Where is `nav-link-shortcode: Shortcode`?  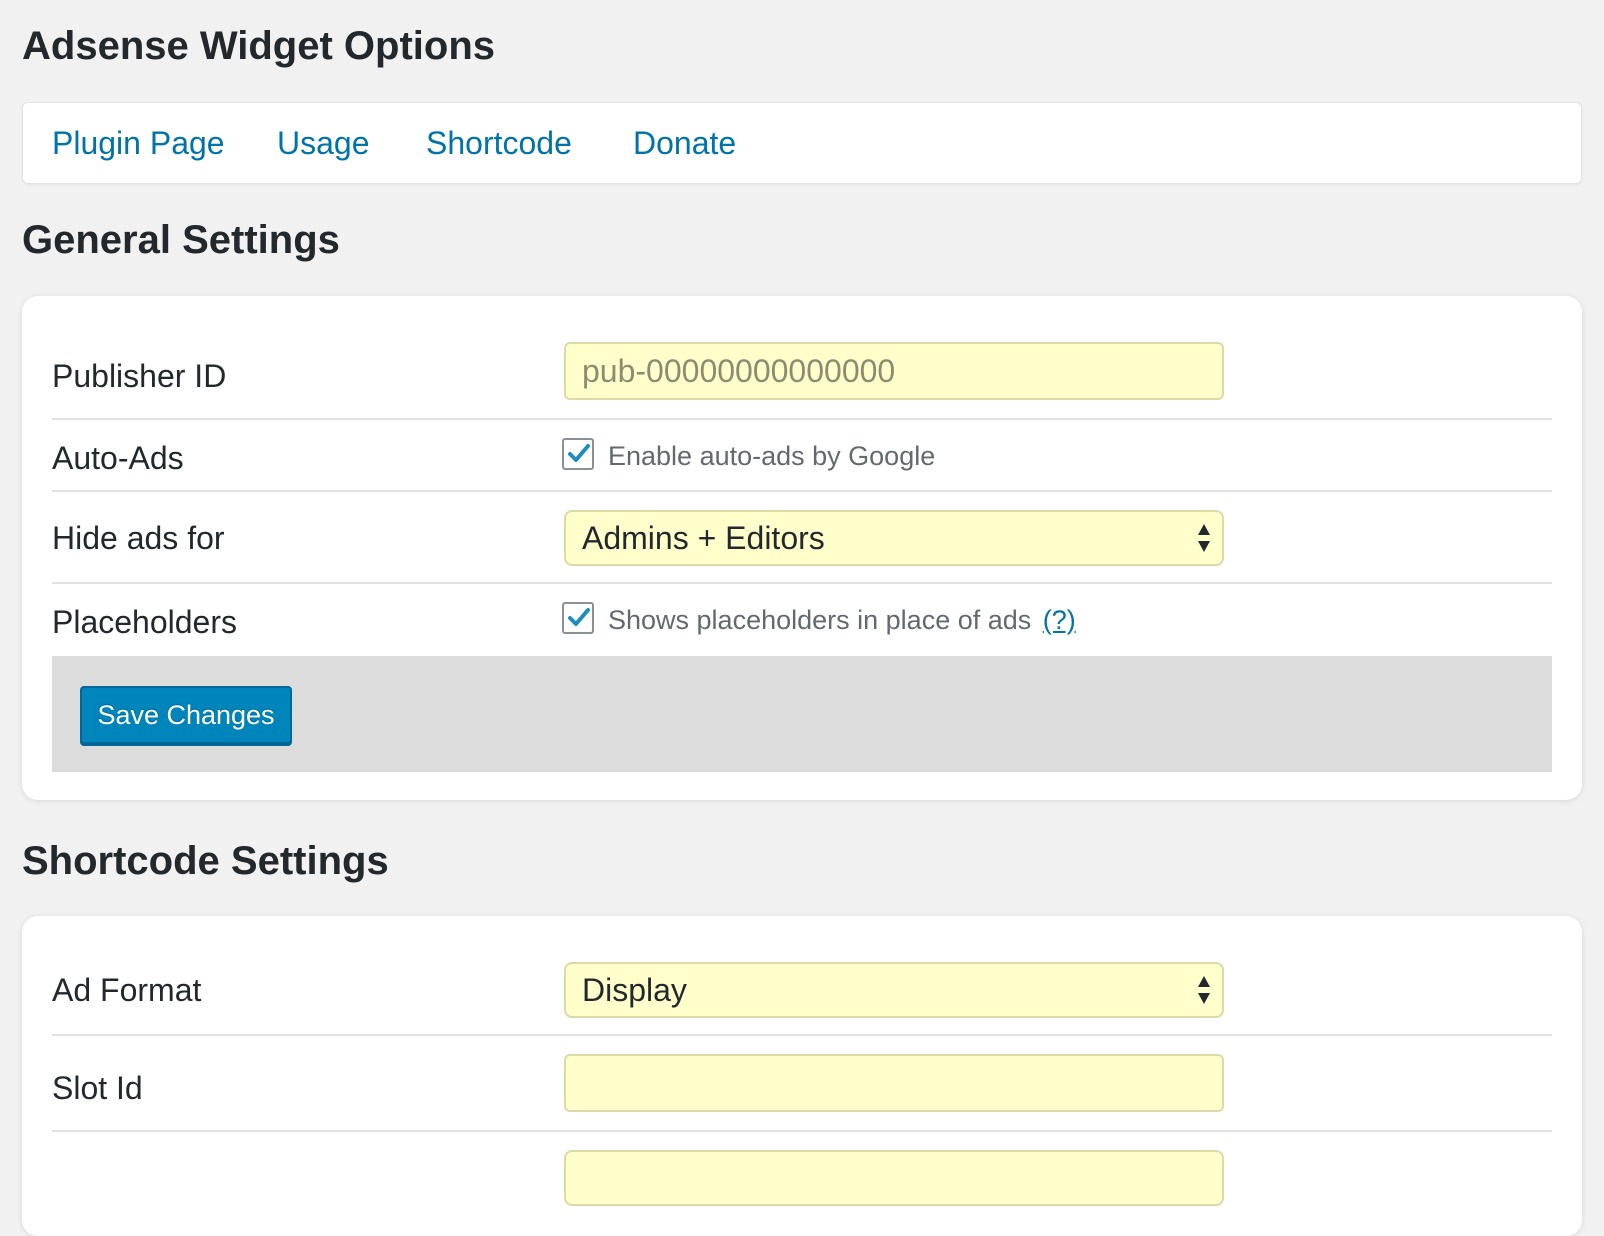
nav-link-shortcode: Shortcode is located at coordinates (499, 143).